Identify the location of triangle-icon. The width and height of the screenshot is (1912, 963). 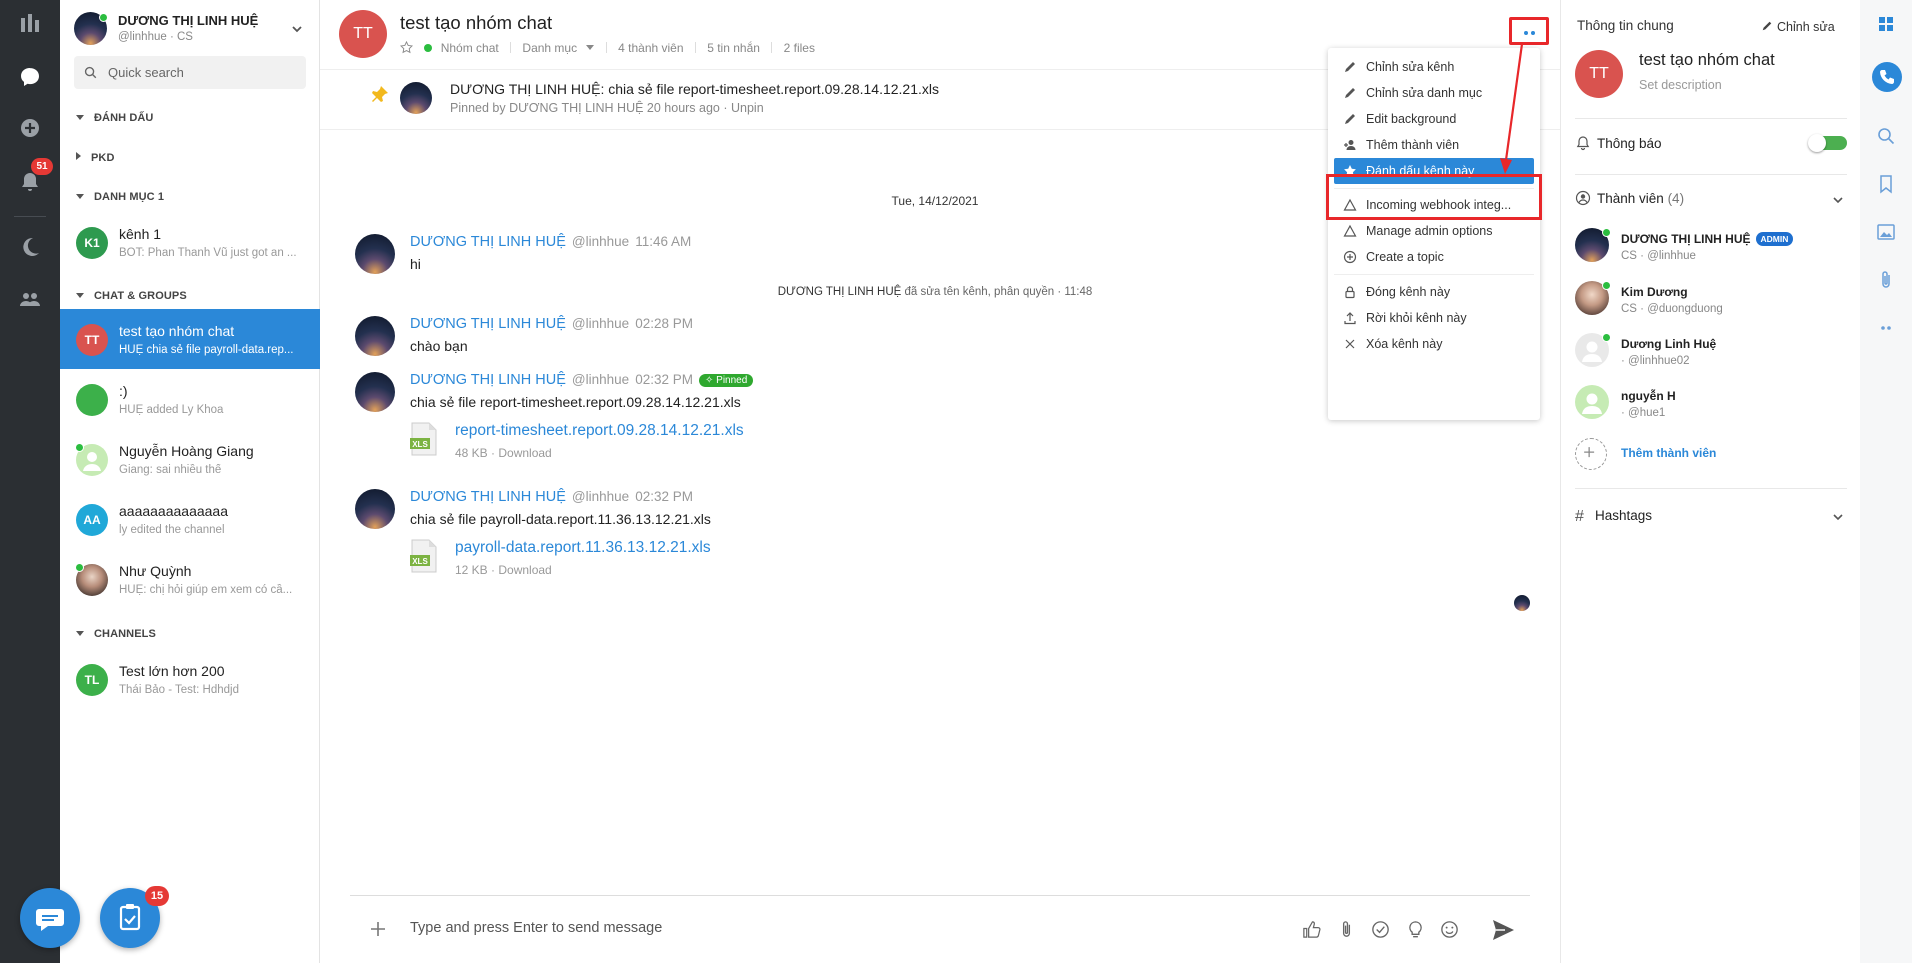
(1350, 231).